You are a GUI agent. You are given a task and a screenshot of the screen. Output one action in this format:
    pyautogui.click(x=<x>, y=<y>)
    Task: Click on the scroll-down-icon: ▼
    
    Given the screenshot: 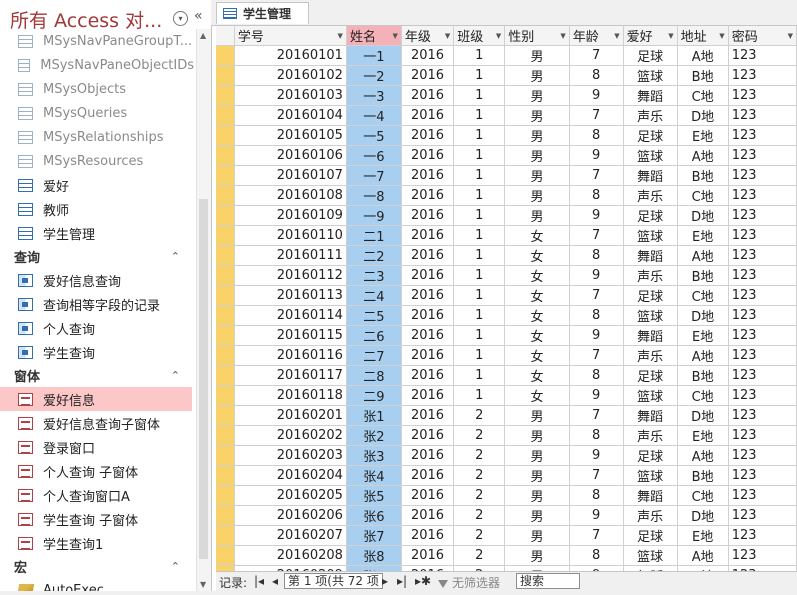 What is the action you would take?
    pyautogui.click(x=203, y=584)
    